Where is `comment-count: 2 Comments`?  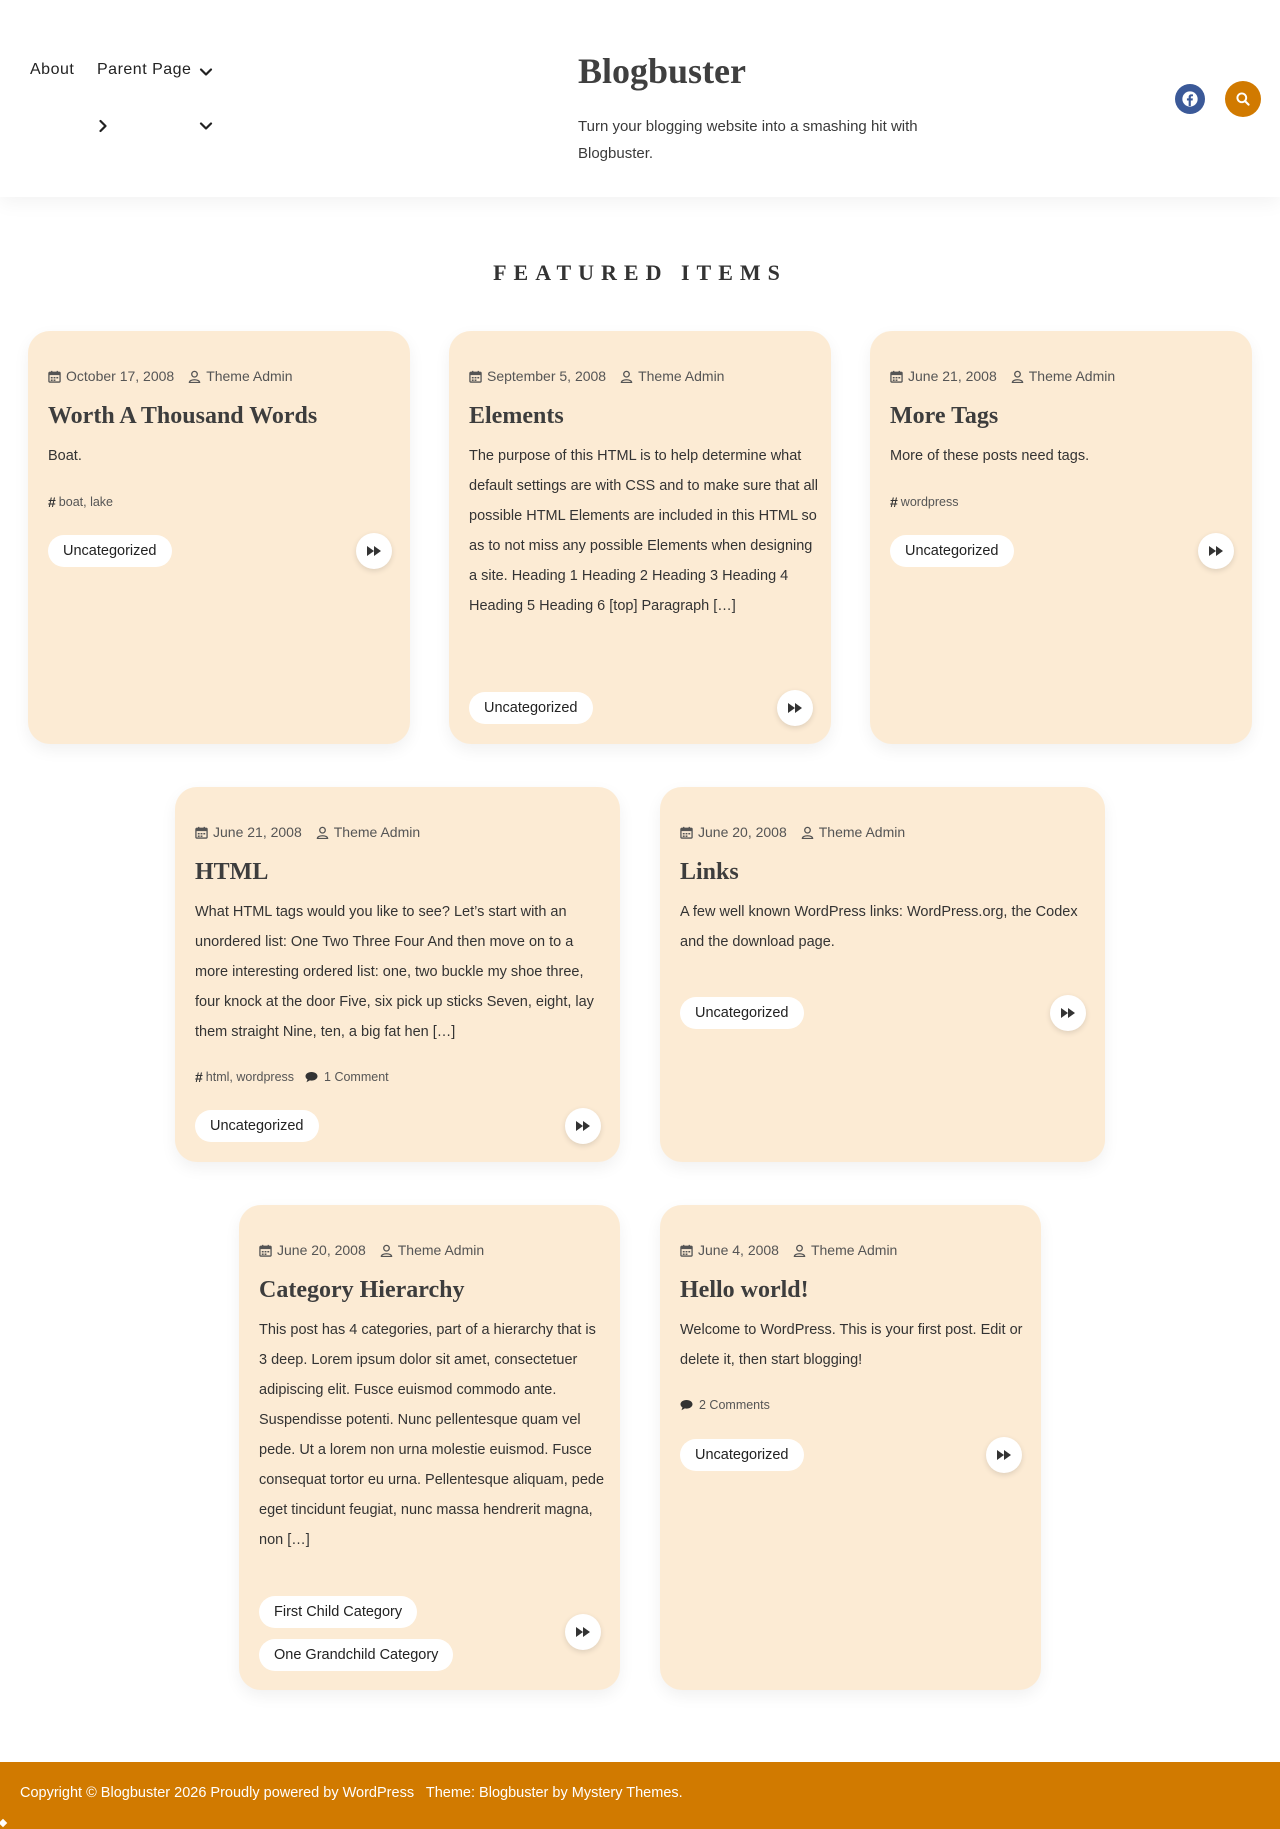 comment-count: 2 Comments is located at coordinates (725, 1405).